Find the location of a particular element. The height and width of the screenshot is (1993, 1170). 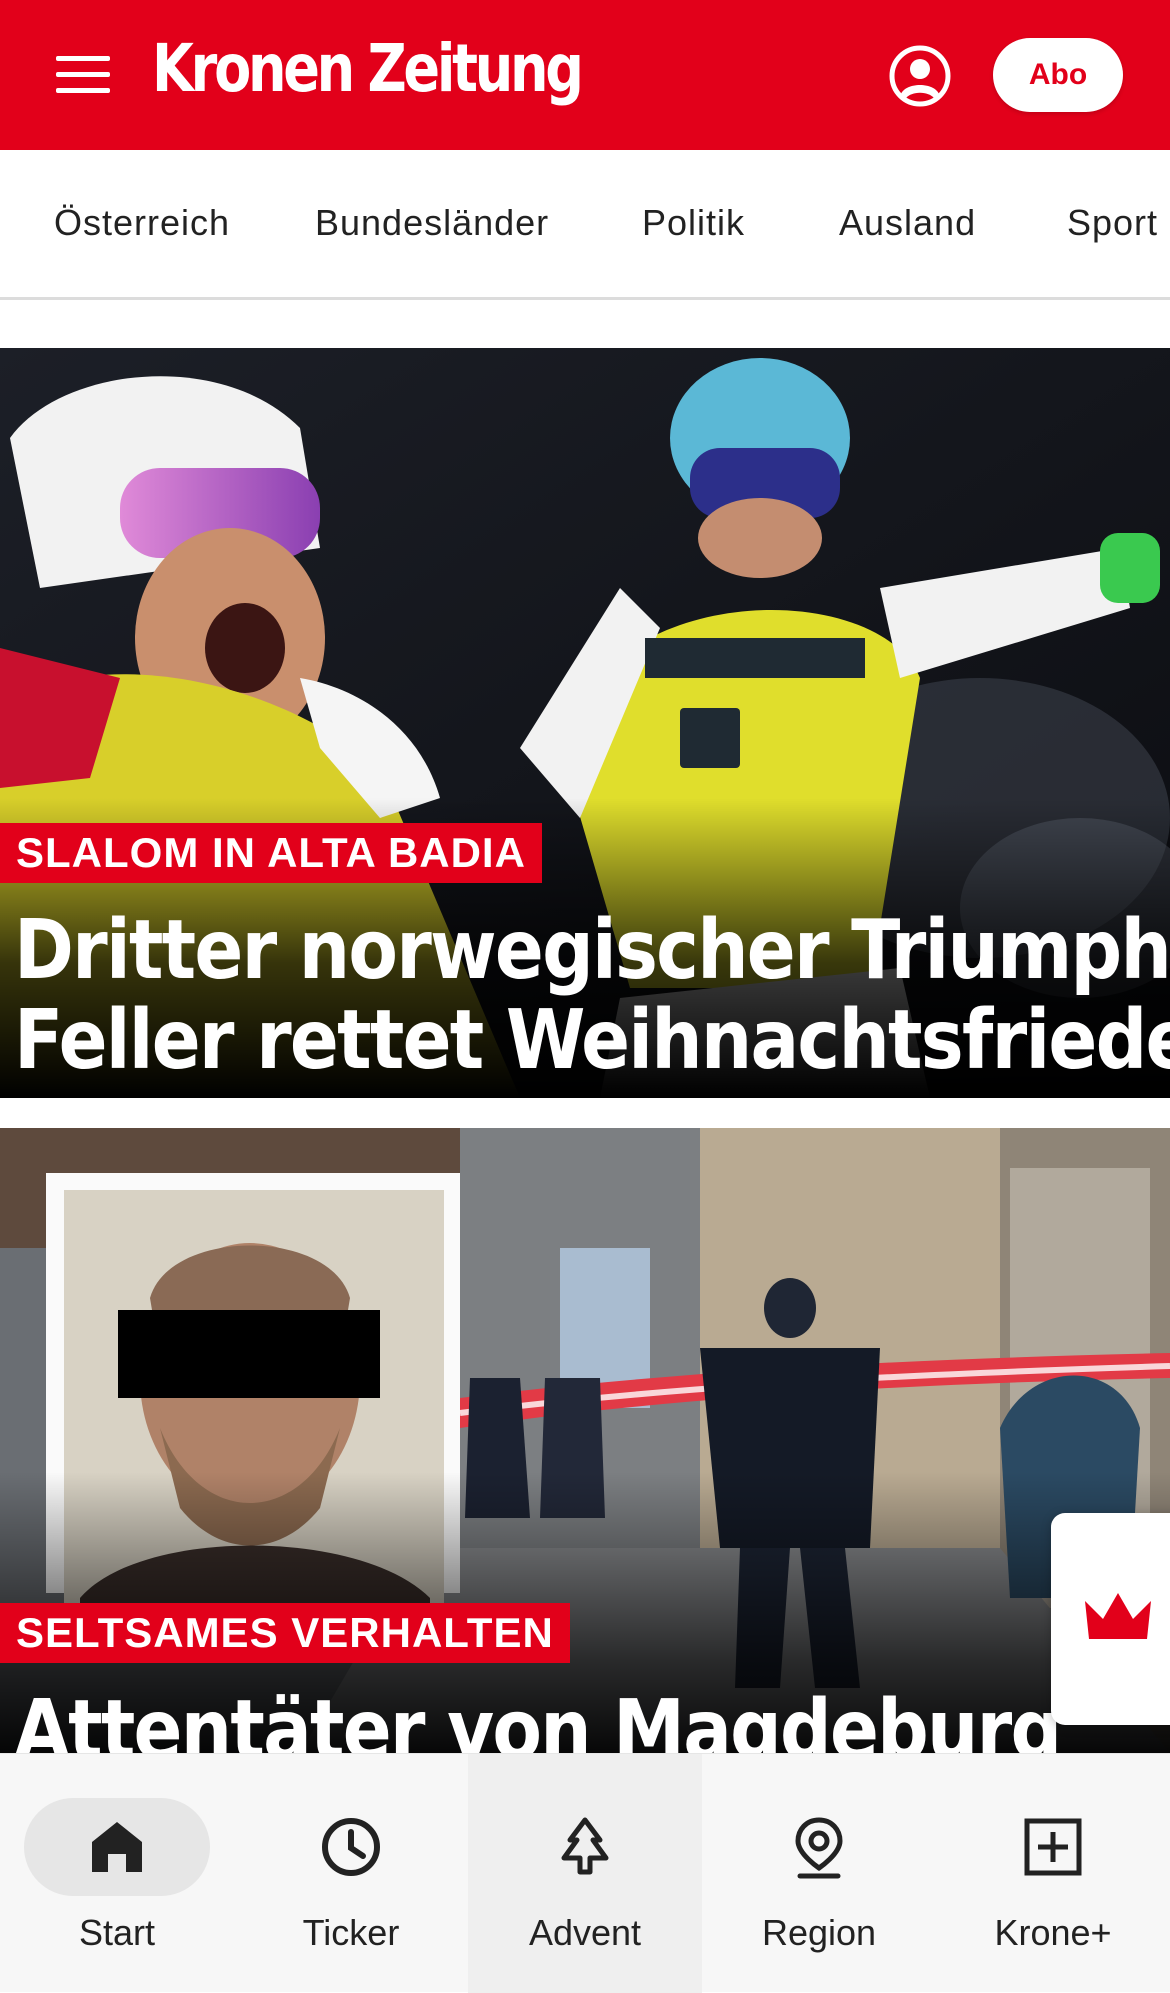

nav-krone-plus: Krone+ is located at coordinates (1053, 1873).